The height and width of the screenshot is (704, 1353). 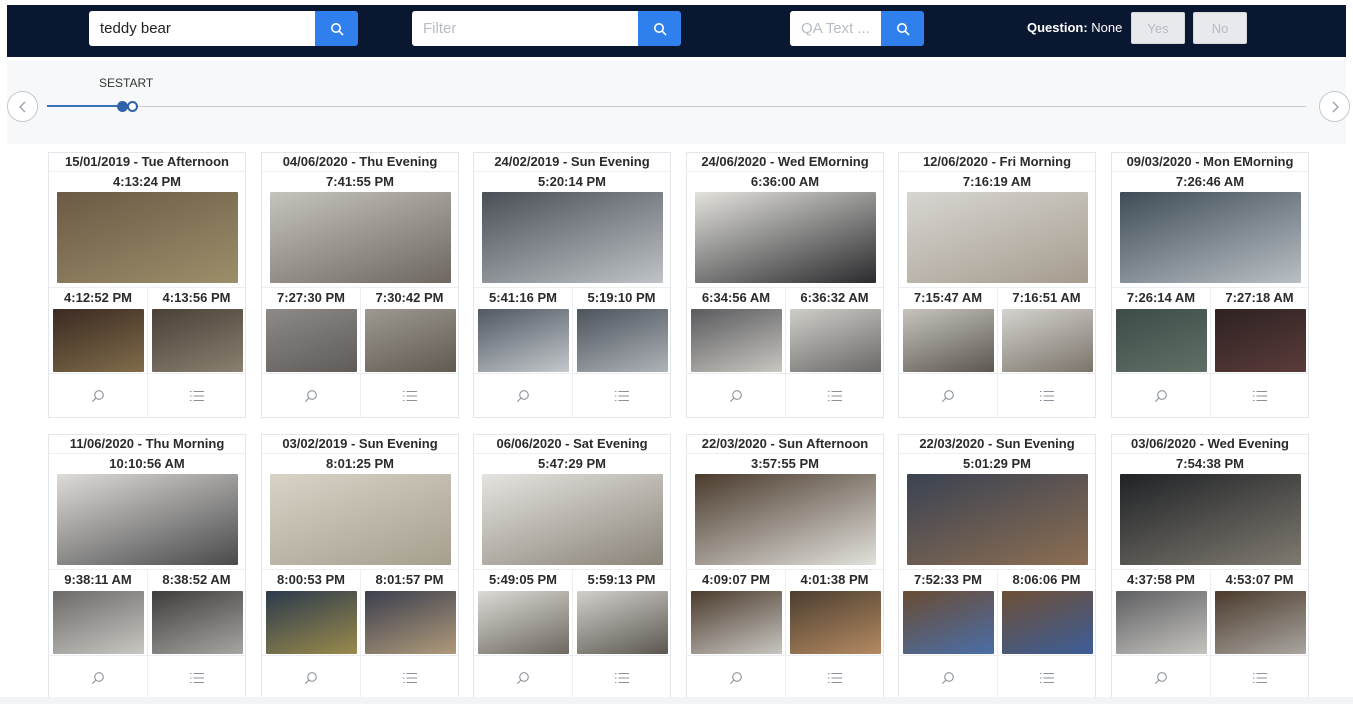 What do you see at coordinates (1046, 297) in the screenshot?
I see `neighbor-time: 7:16:51 AM` at bounding box center [1046, 297].